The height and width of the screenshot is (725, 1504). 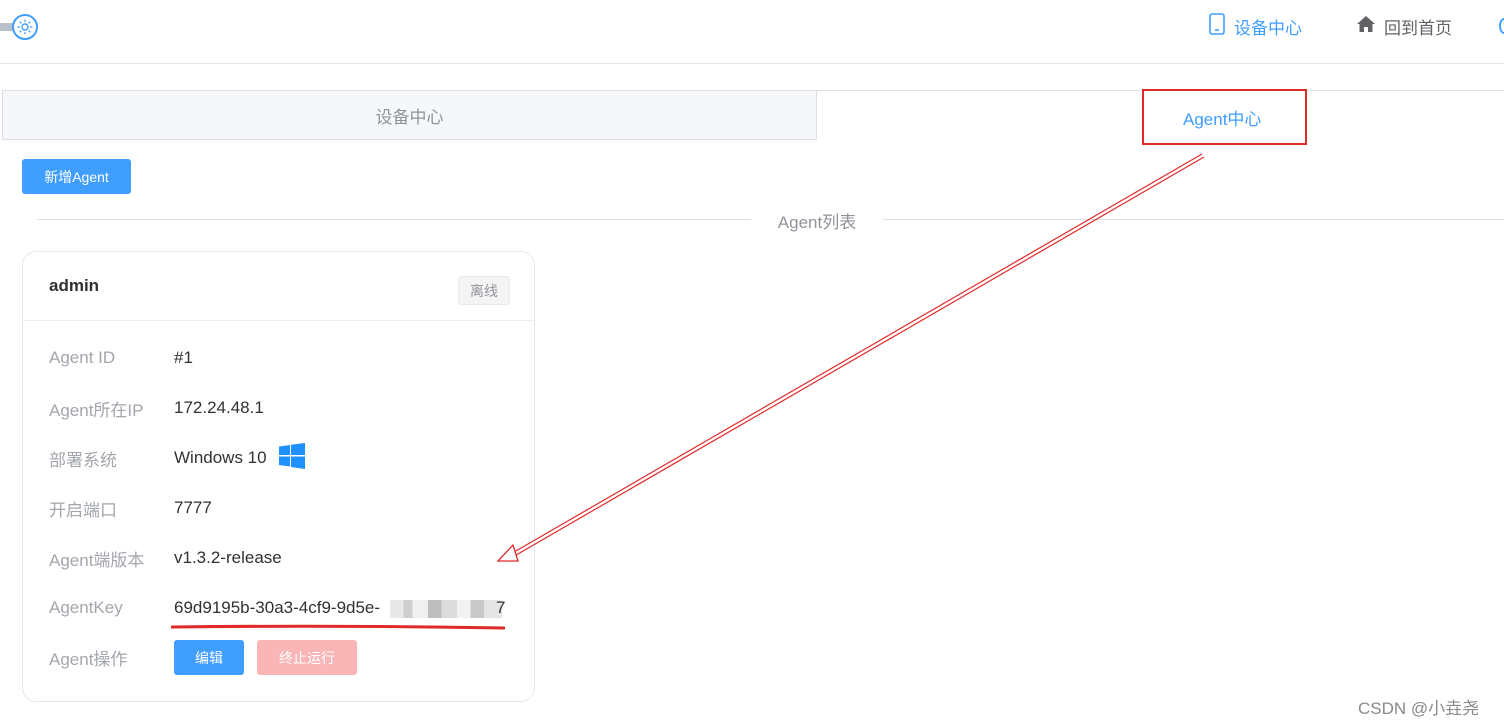 I want to click on logo, so click(x=20, y=28).